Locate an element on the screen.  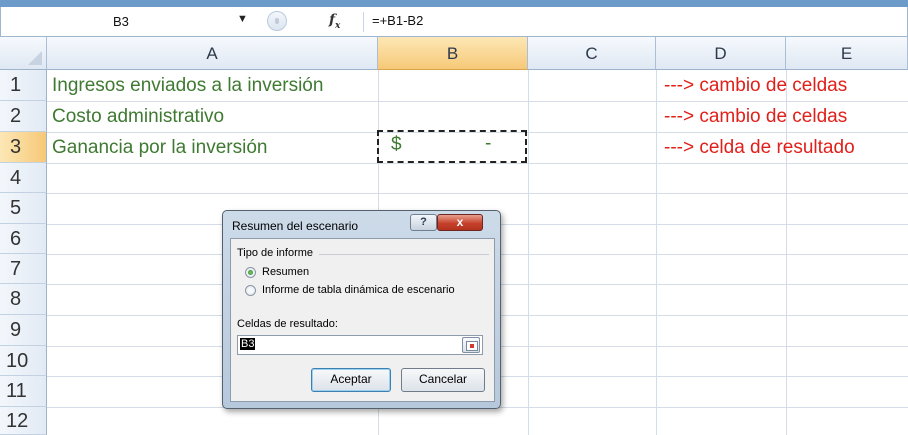
row-header-11: 11 is located at coordinates (23, 391).